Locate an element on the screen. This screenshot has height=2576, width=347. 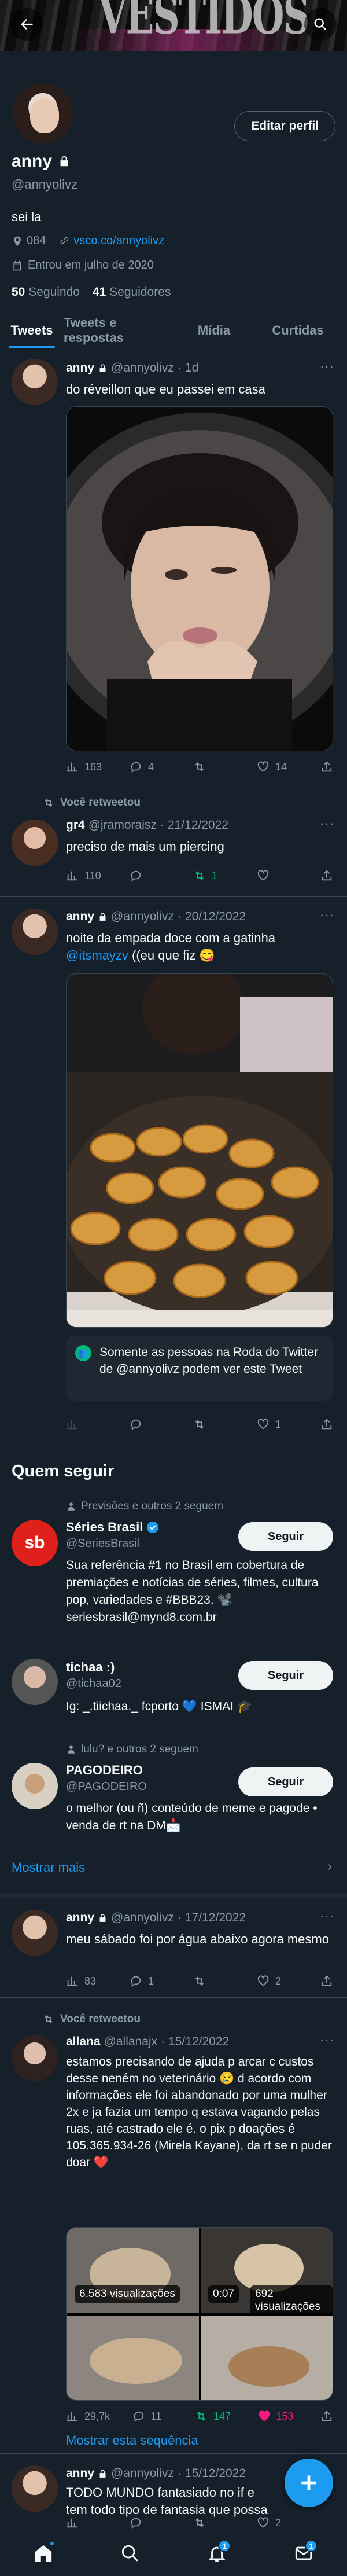
tweet-time: 1d is located at coordinates (192, 368).